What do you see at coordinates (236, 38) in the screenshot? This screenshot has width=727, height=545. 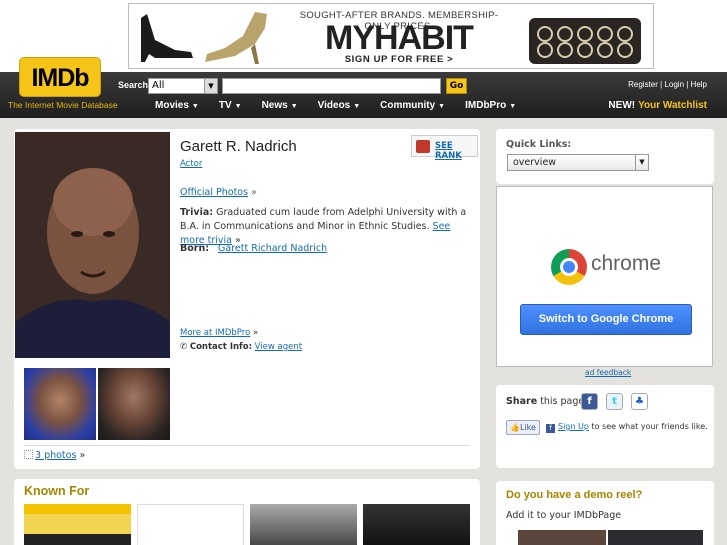 I see `gold-shoe-image` at bounding box center [236, 38].